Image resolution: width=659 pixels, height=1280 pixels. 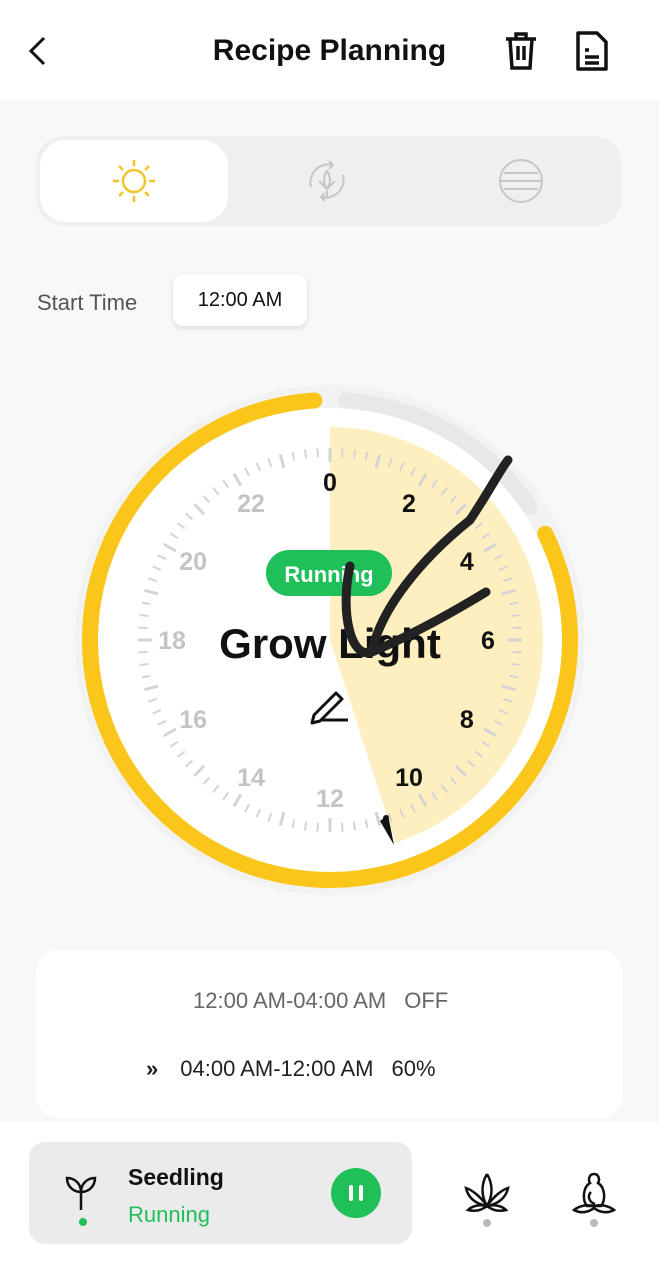 I want to click on hour-label: 16, so click(x=193, y=720).